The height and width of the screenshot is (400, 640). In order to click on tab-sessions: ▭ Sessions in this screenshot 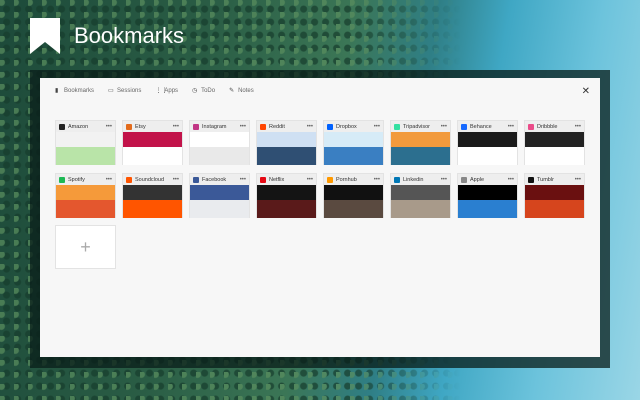, I will do `click(124, 91)`.